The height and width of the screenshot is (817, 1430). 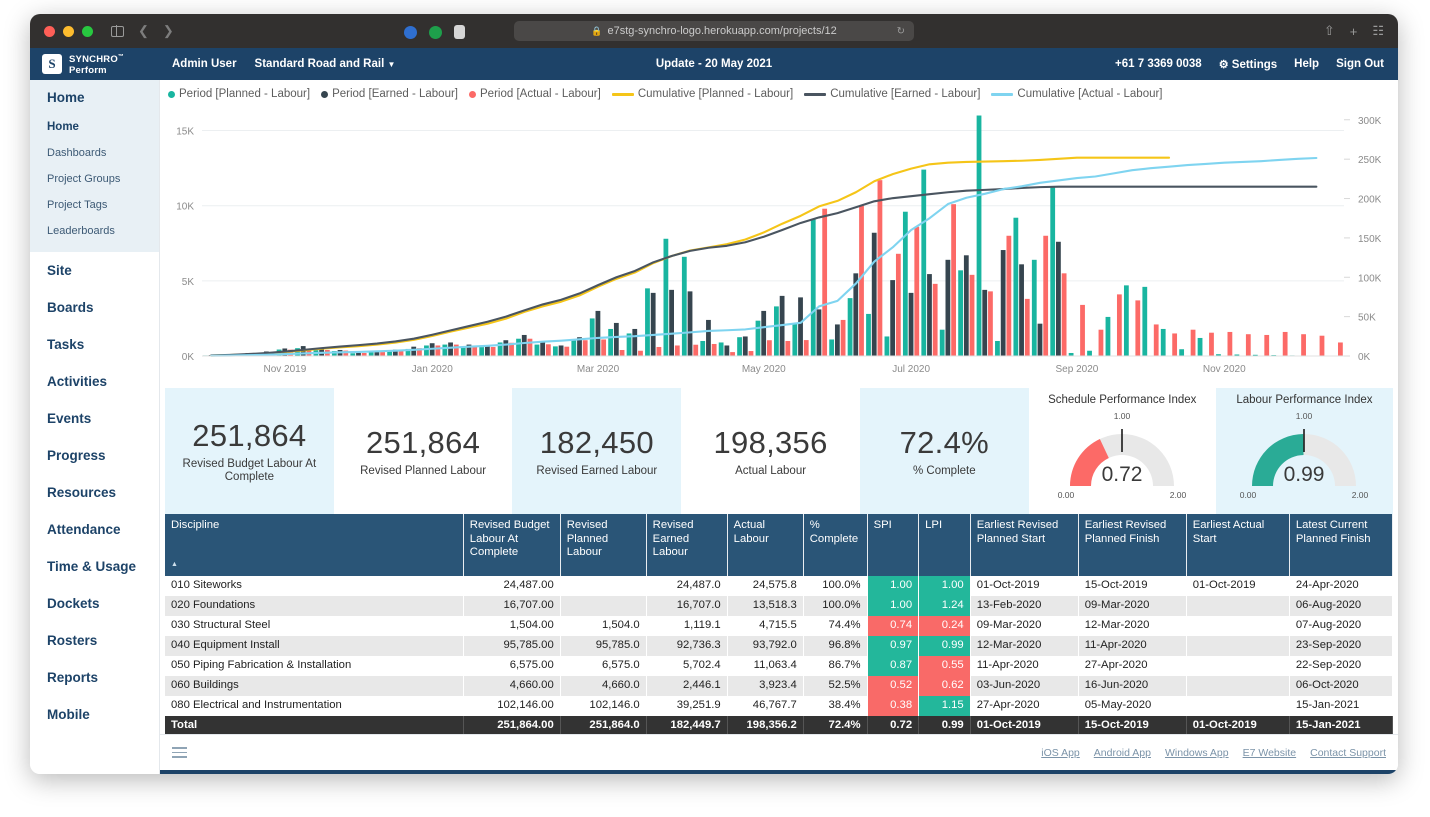 I want to click on cell-discipline: 050 Piping Fabrication & Installation, so click(x=314, y=665).